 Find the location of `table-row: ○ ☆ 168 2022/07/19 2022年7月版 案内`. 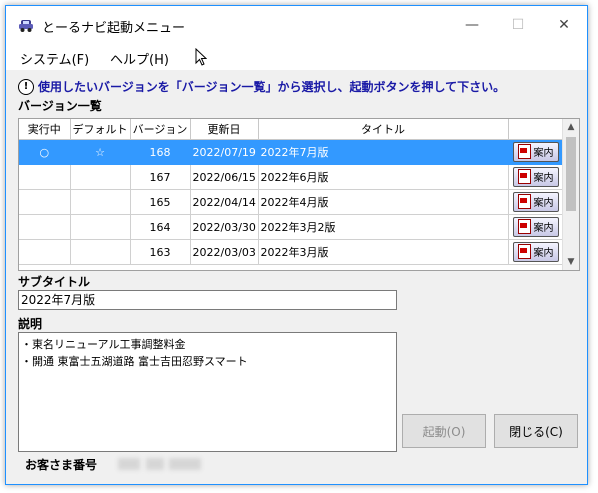

table-row: ○ ☆ 168 2022/07/19 2022年7月版 案内 is located at coordinates (291, 152).